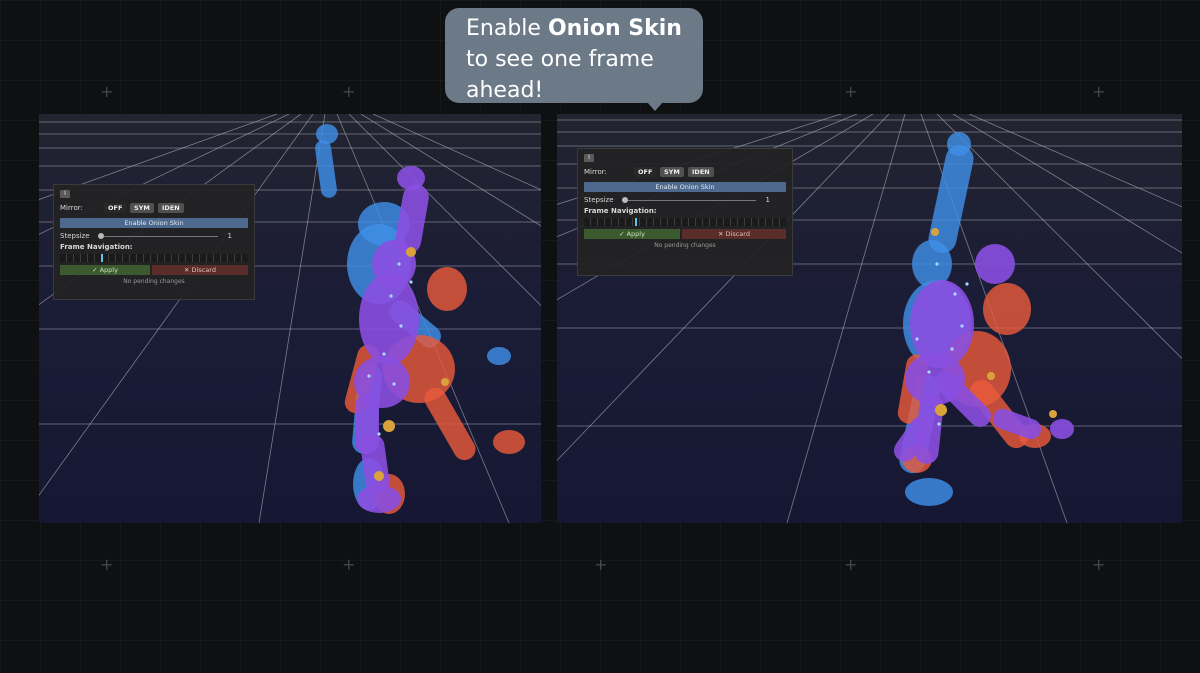 The height and width of the screenshot is (673, 1200). Describe the element at coordinates (505, 90) in the screenshot. I see `callout-line3: ahead!` at that location.